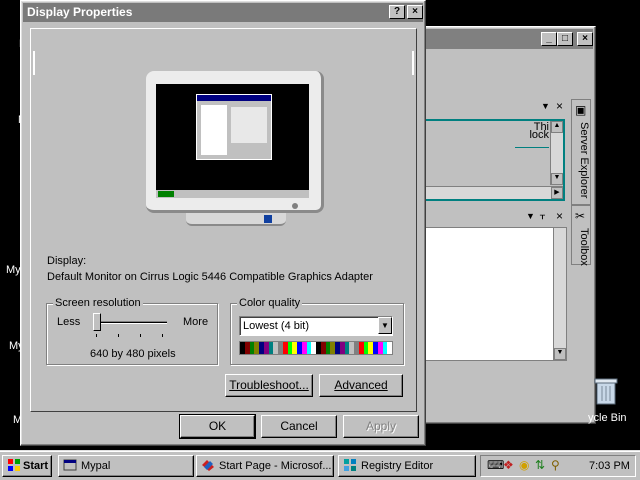 The height and width of the screenshot is (480, 640). What do you see at coordinates (98, 303) in the screenshot?
I see `screen-resolution-legend: Screen resolution` at bounding box center [98, 303].